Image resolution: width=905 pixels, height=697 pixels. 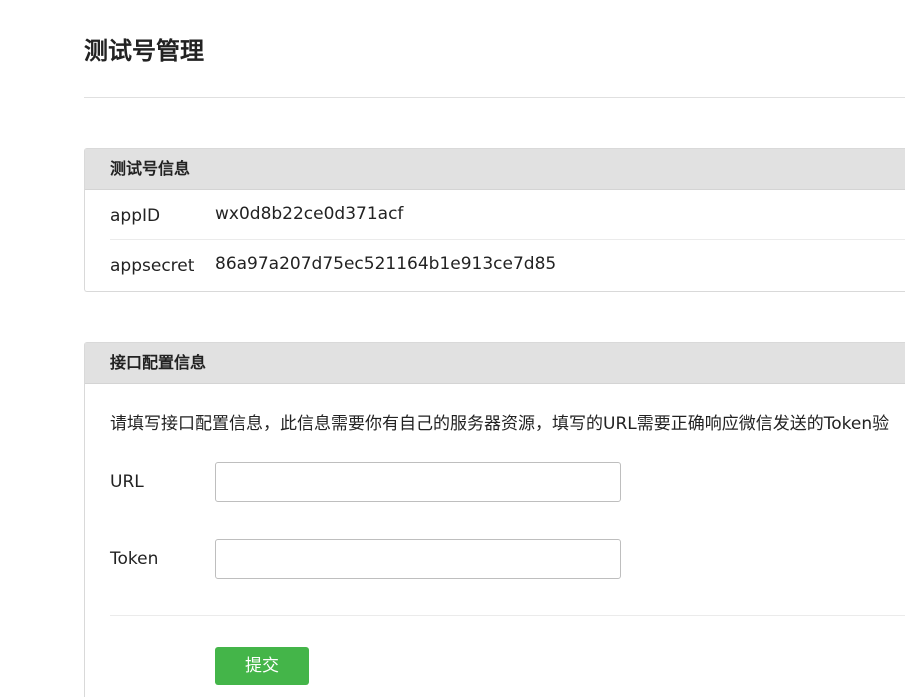 What do you see at coordinates (144, 51) in the screenshot?
I see `page-title: 测试号管理` at bounding box center [144, 51].